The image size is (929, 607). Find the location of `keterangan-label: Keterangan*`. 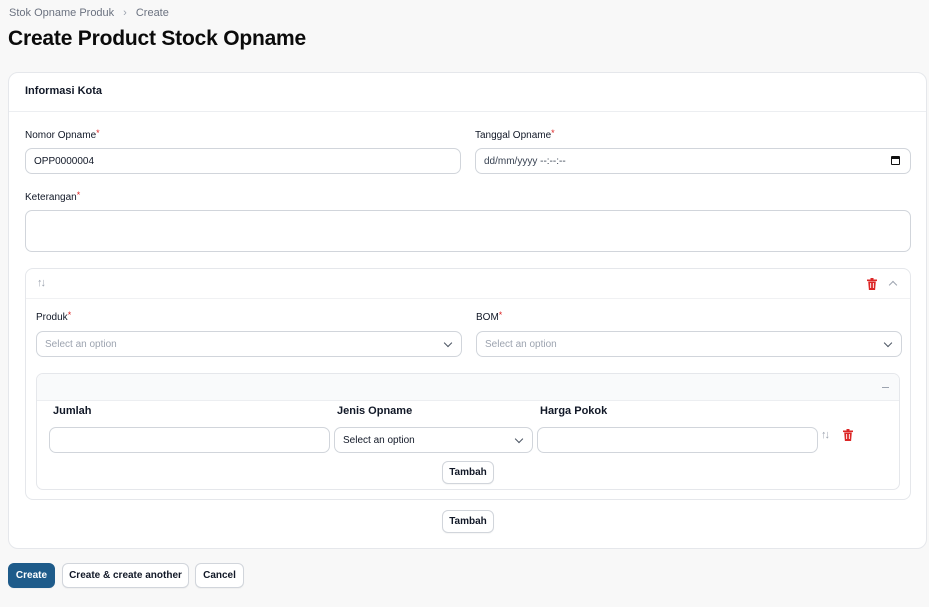

keterangan-label: Keterangan* is located at coordinates (53, 196).